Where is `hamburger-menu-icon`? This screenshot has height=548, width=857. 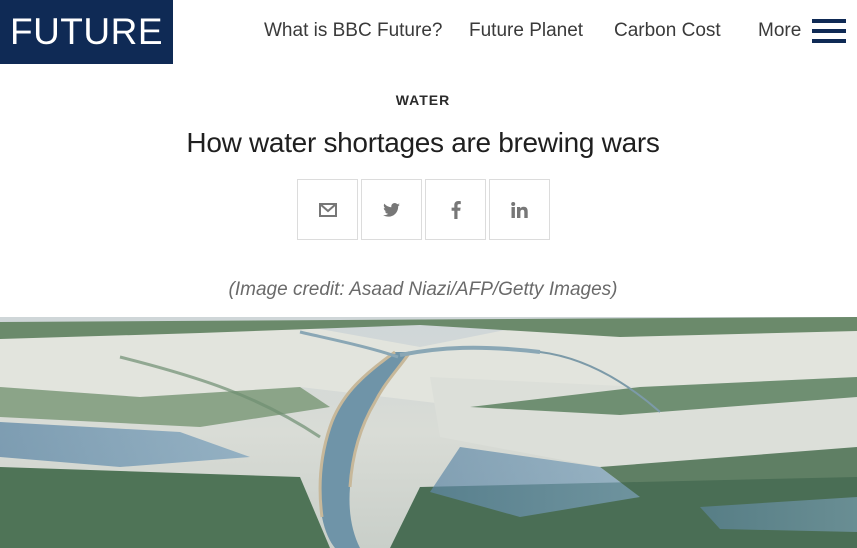 hamburger-menu-icon is located at coordinates (829, 31).